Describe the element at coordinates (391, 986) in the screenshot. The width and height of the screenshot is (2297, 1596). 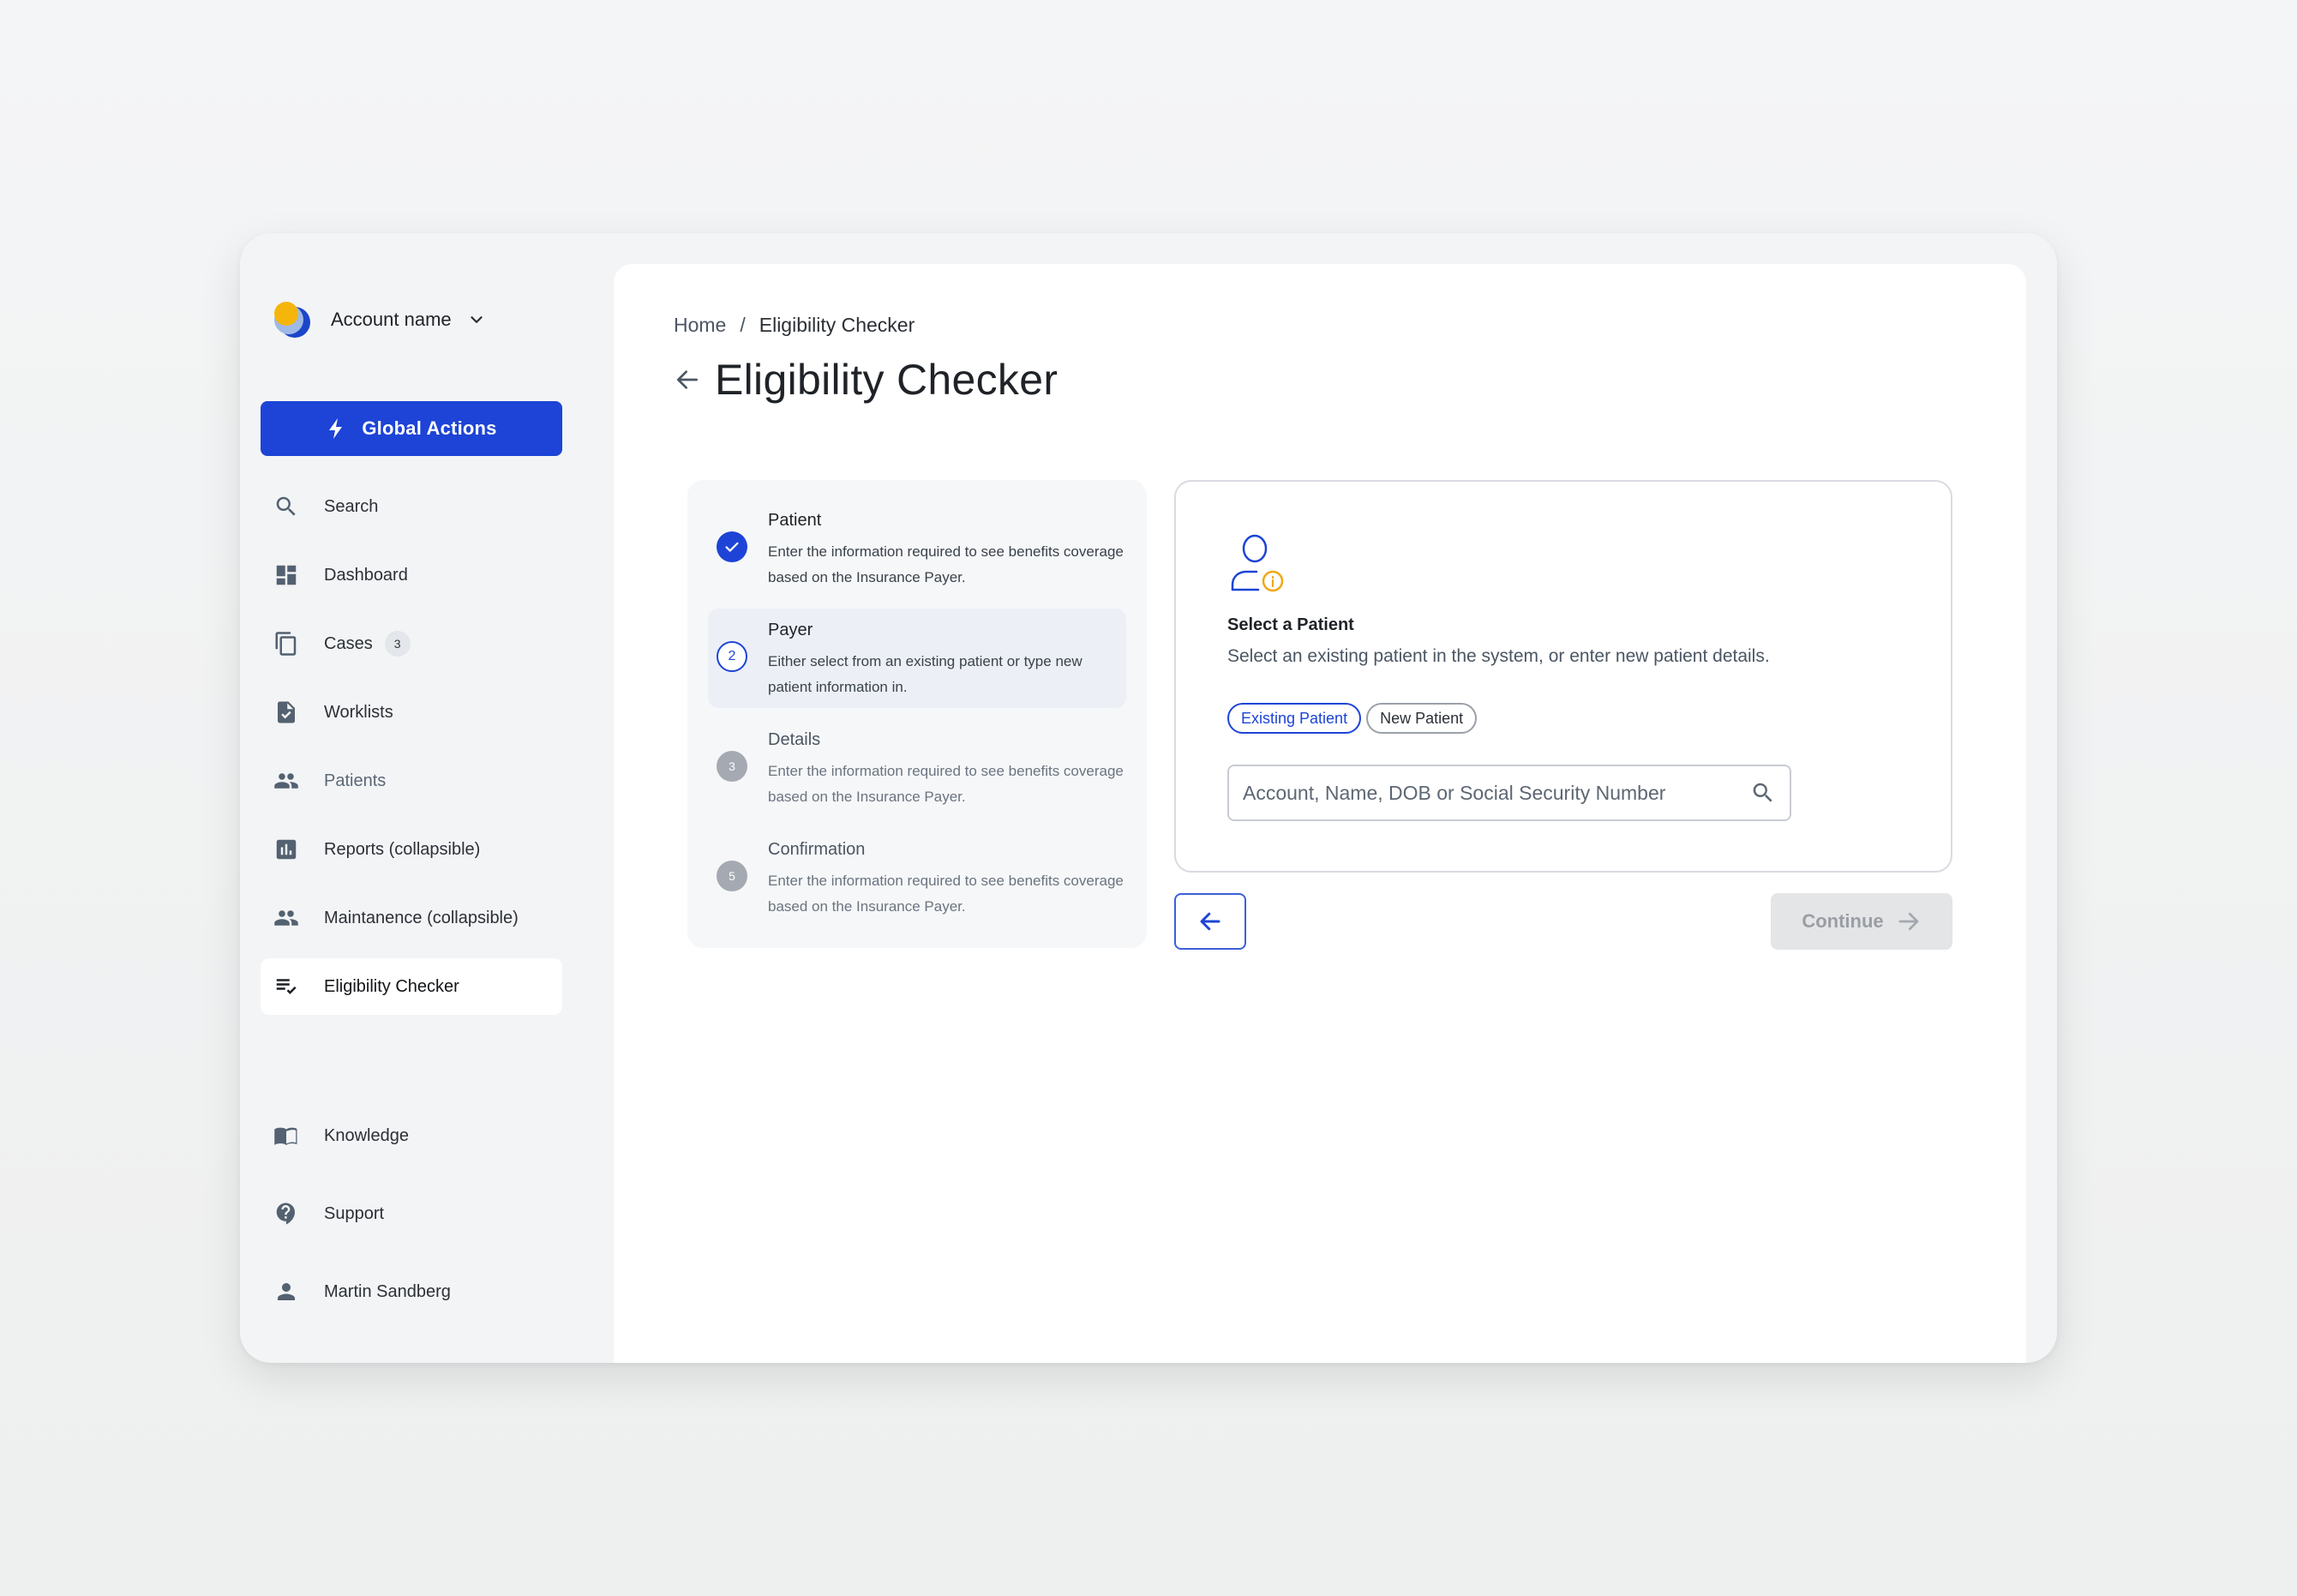
I see `nav-label: Eligibility Checker` at that location.